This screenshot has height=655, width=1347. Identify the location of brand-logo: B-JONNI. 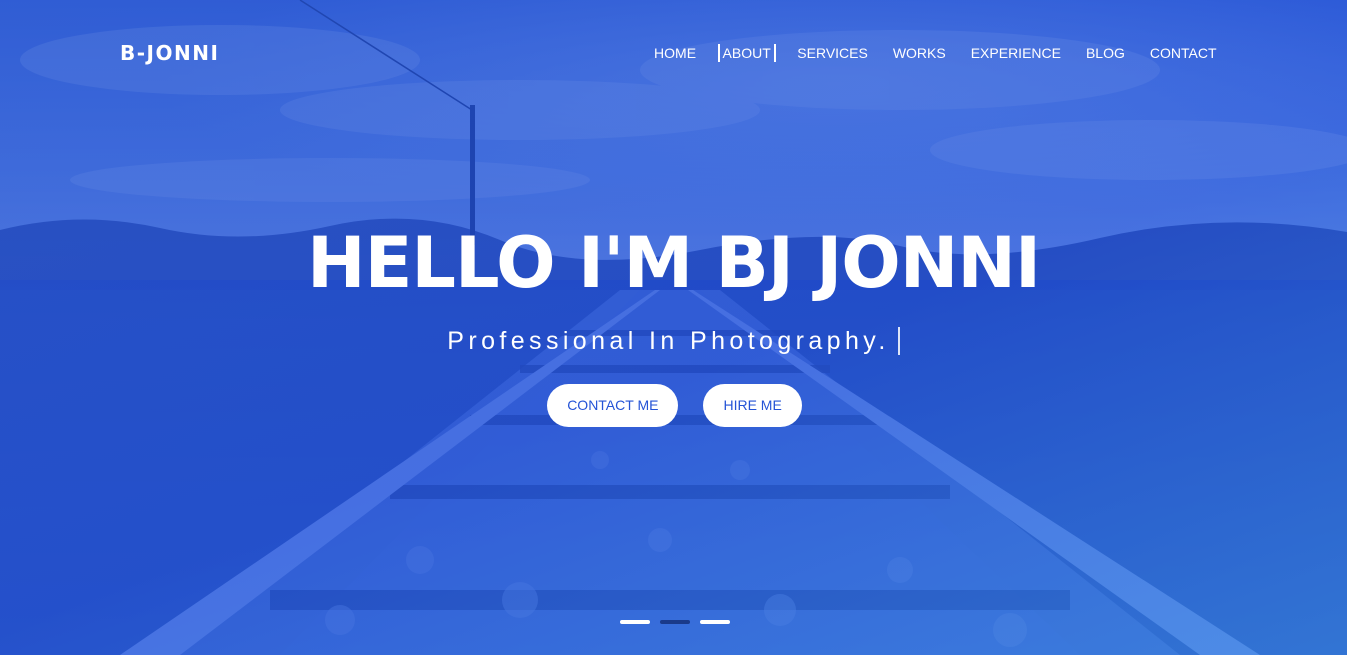
(169, 53).